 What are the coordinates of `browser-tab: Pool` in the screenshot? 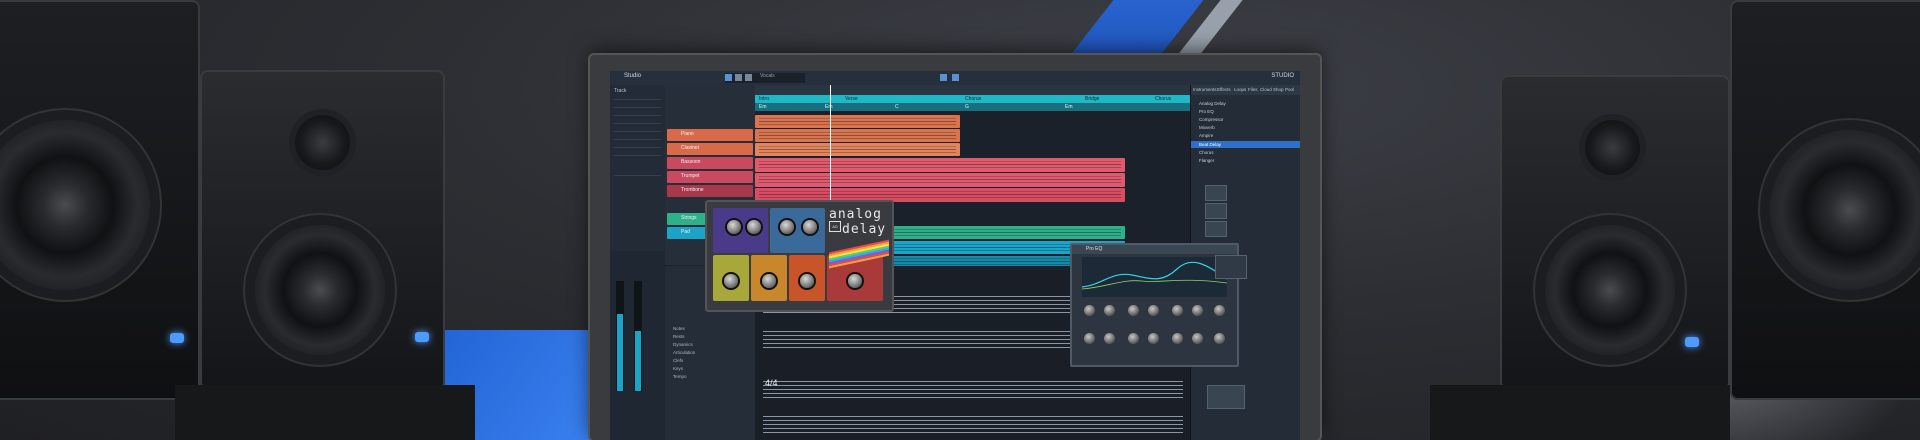 It's located at (1289, 89).